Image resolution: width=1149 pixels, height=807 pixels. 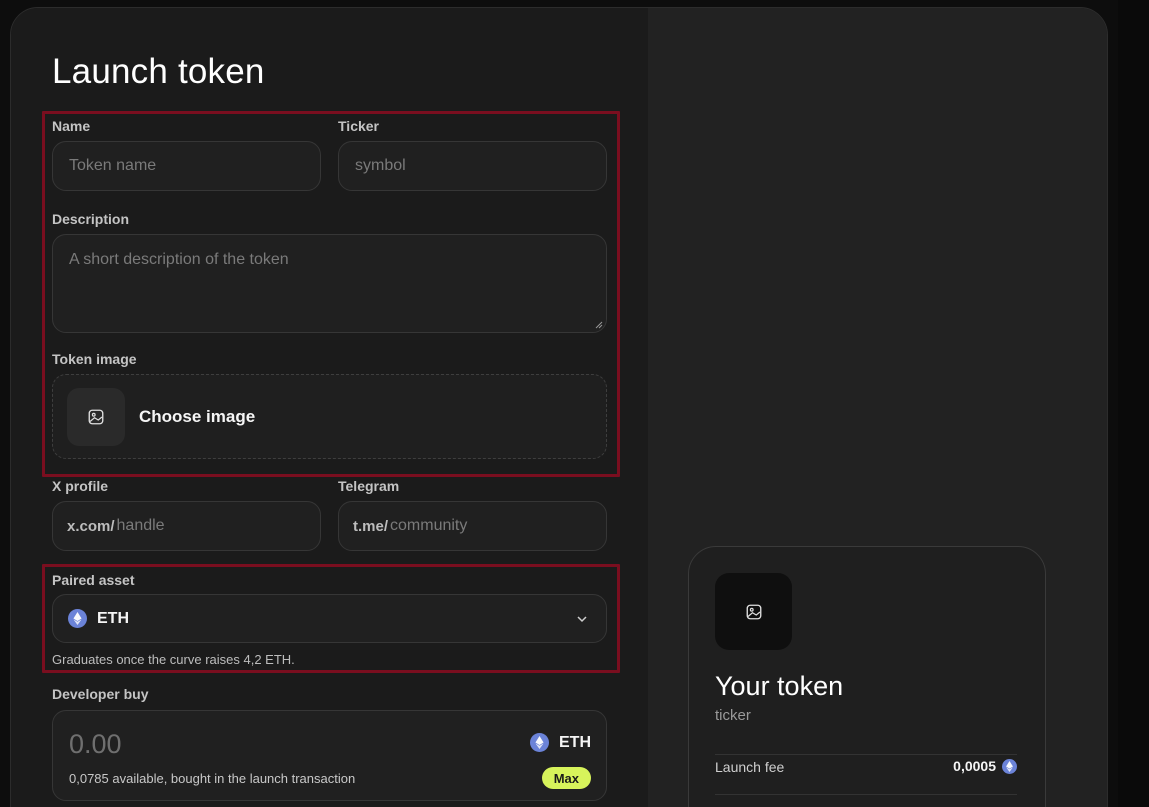 I want to click on launch-fee-value: 0,0005, so click(x=985, y=766).